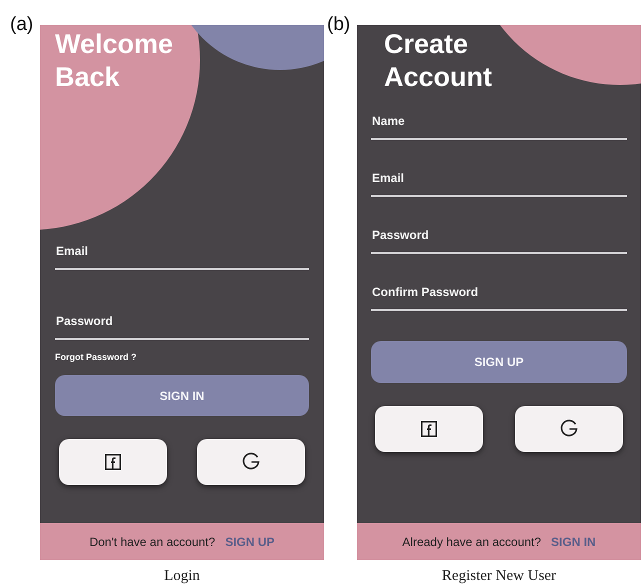 Image resolution: width=643 pixels, height=587 pixels. What do you see at coordinates (96, 357) in the screenshot?
I see `forgot-password-link: Forgot Password ?` at bounding box center [96, 357].